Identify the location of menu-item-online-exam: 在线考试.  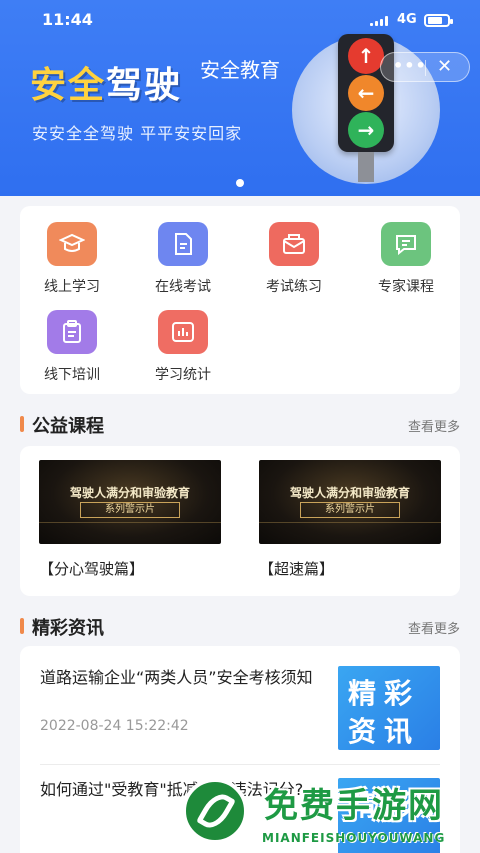
(183, 259).